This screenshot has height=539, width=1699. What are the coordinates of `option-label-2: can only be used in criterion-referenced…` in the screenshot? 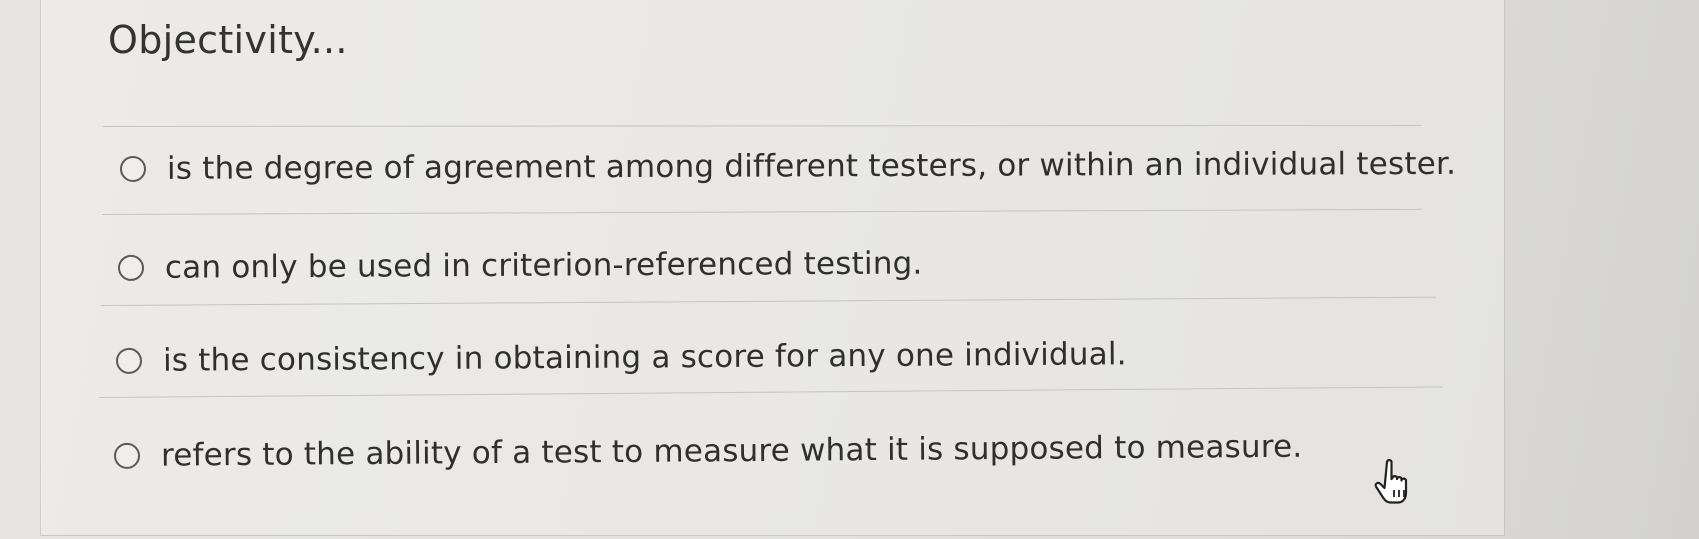 It's located at (543, 265).